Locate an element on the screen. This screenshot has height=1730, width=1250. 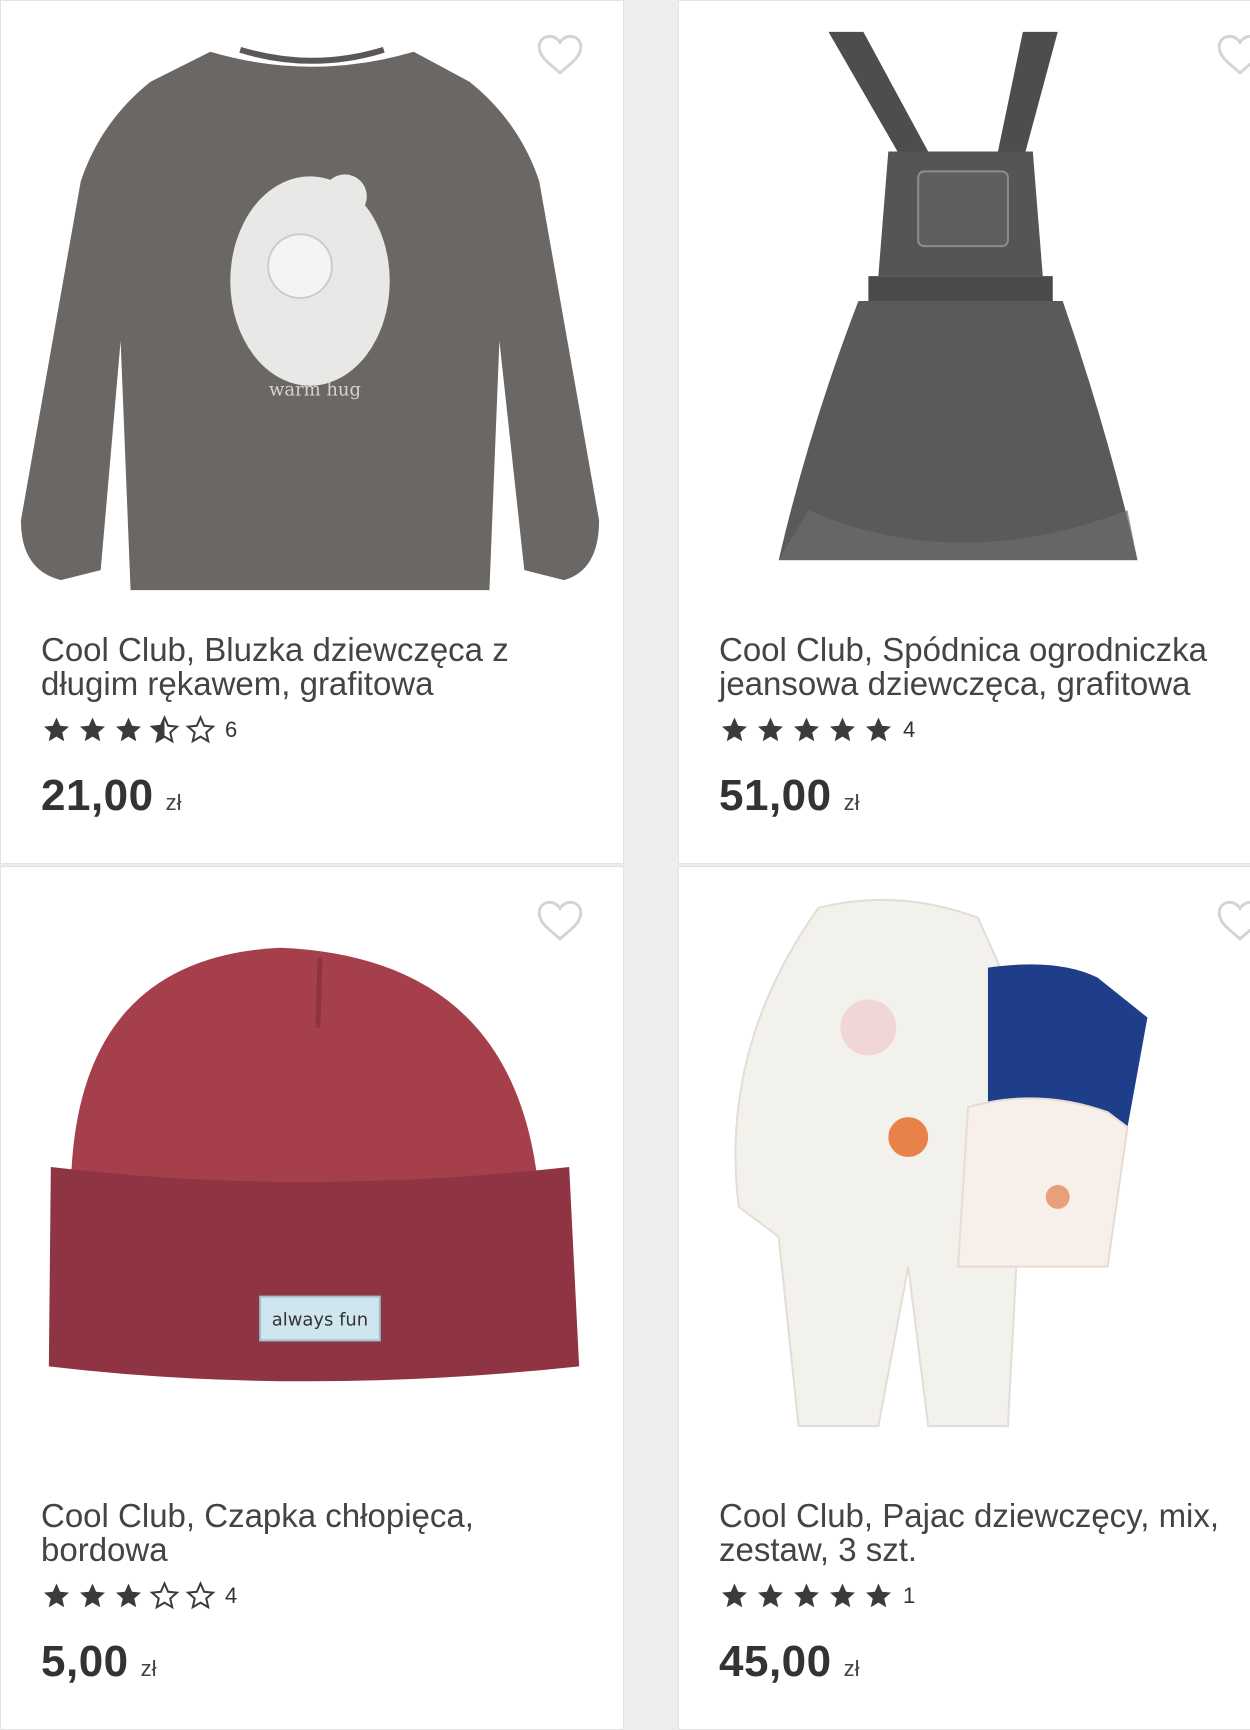
rating-stars: 1 is located at coordinates (817, 1596).